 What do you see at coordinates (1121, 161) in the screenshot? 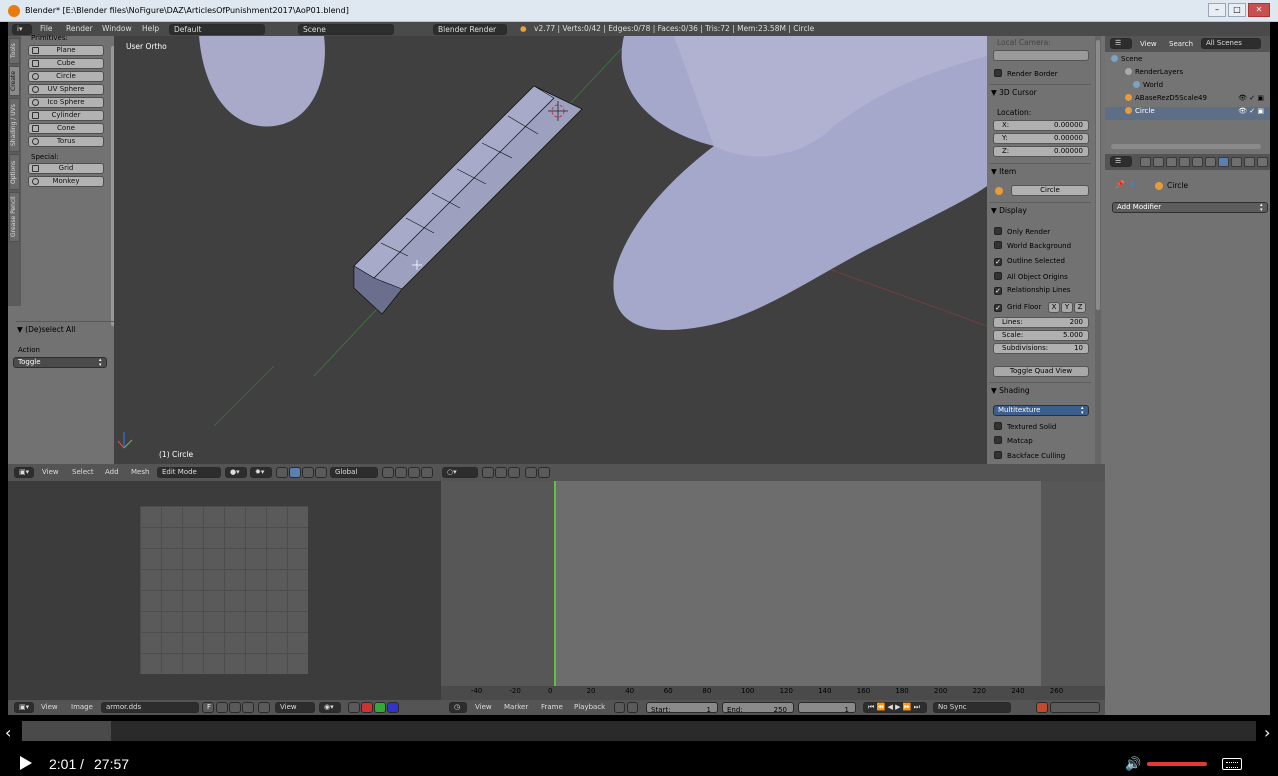
I see `properties-editor-type-icon: ☰` at bounding box center [1121, 161].